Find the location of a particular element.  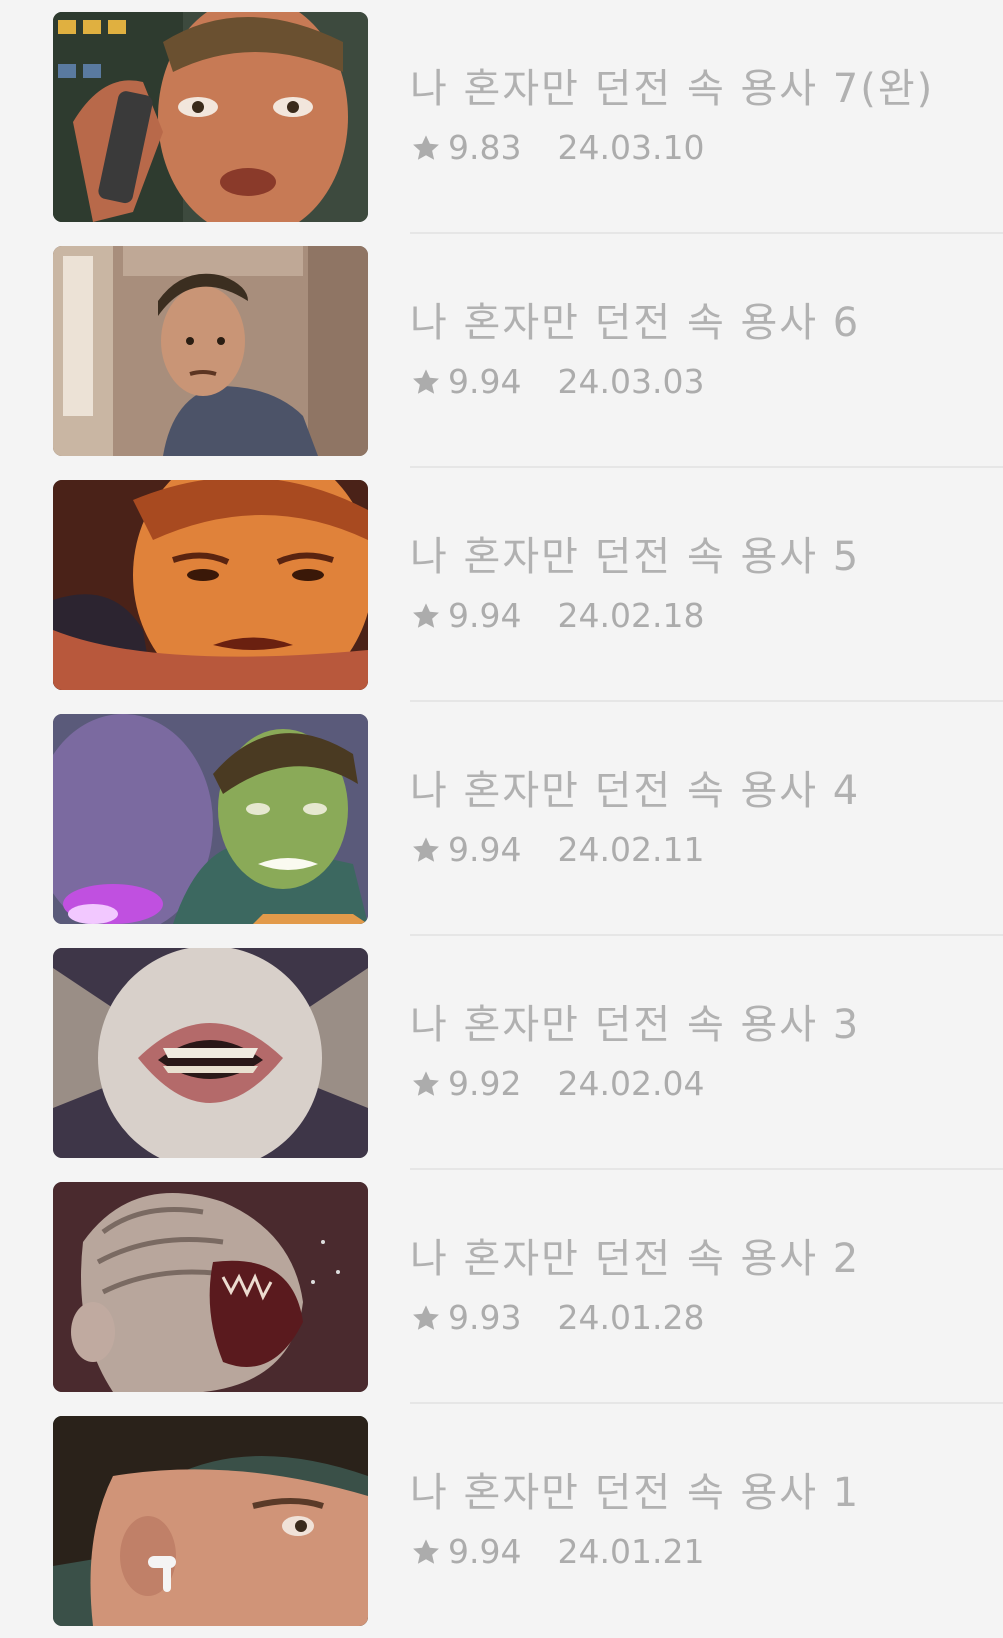

episode-row: 나 혼자만 던전 속 용사 4 9.94 24.02.11 is located at coordinates (501, 819).